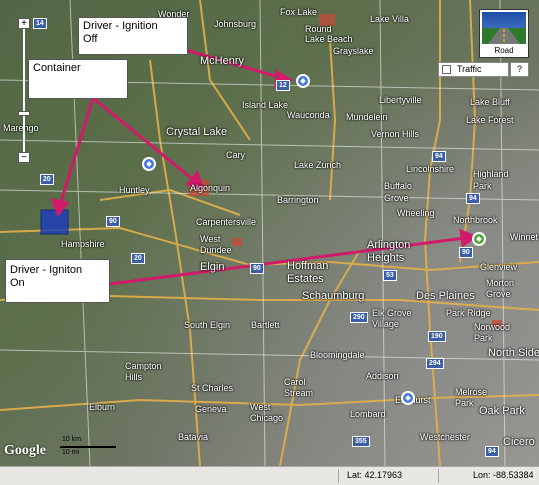 The image size is (539, 485). I want to click on place-label: South Elgin, so click(207, 325).